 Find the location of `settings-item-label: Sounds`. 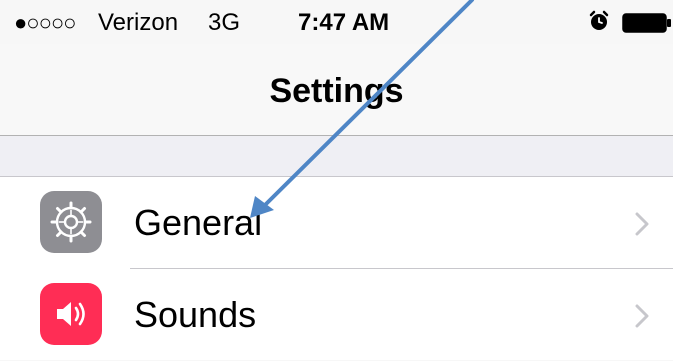

settings-item-label: Sounds is located at coordinates (195, 314).